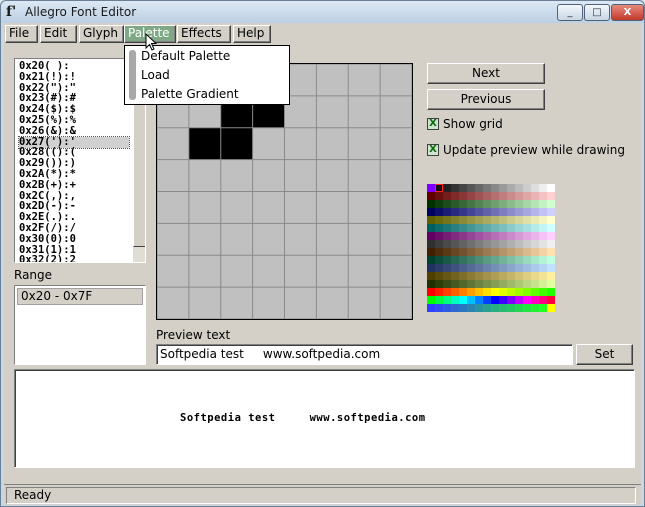 Image resolution: width=645 pixels, height=507 pixels. Describe the element at coordinates (570, 12) in the screenshot. I see `minimize-button: _` at that location.